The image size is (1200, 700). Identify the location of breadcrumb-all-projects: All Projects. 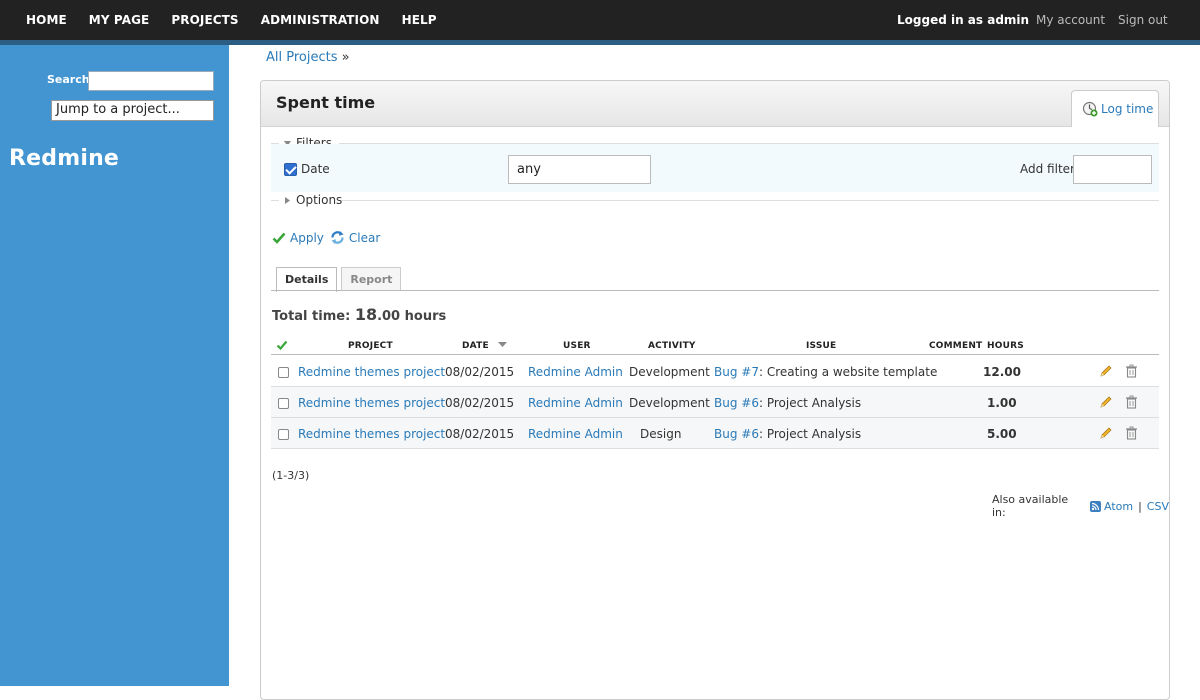
(302, 57).